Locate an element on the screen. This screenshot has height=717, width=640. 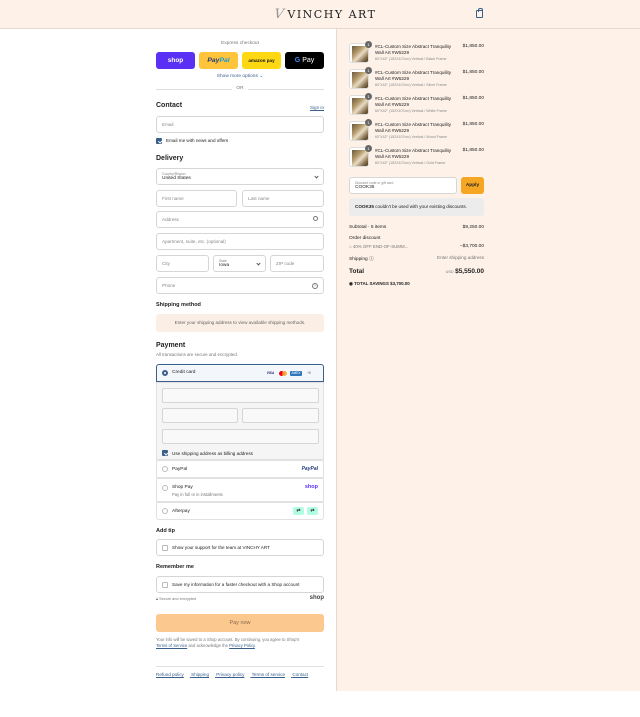
show-more-options-label: Show more options is located at coordinates (237, 76).